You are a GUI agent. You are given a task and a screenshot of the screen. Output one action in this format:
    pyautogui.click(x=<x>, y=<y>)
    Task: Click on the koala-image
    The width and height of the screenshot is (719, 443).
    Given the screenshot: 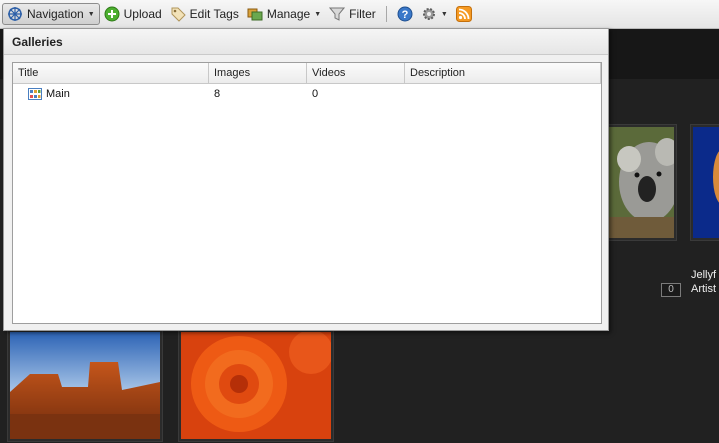 What is the action you would take?
    pyautogui.click(x=640, y=182)
    